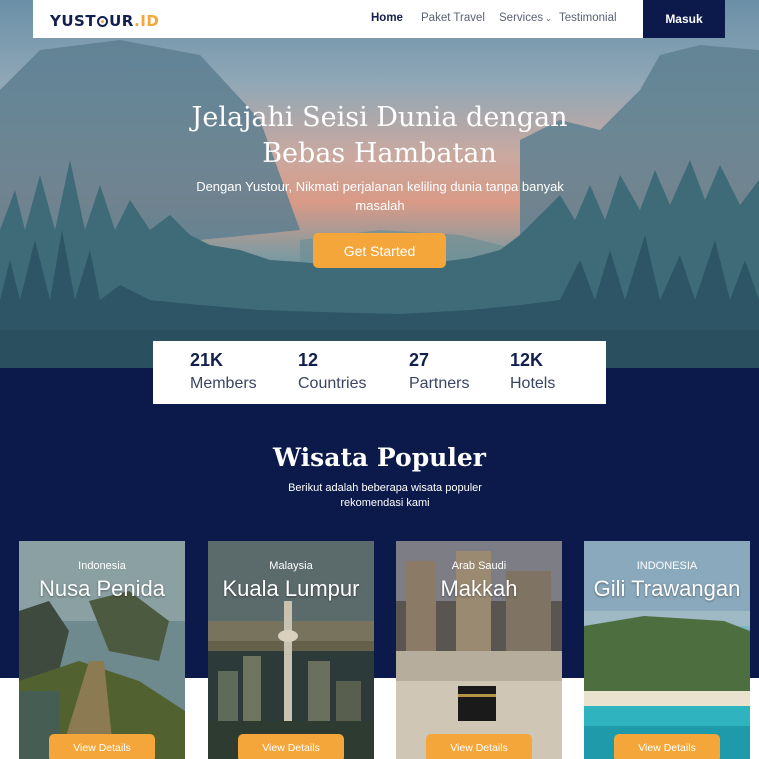 This screenshot has width=759, height=759. Describe the element at coordinates (207, 360) in the screenshot. I see `stat-value: 21K` at that location.